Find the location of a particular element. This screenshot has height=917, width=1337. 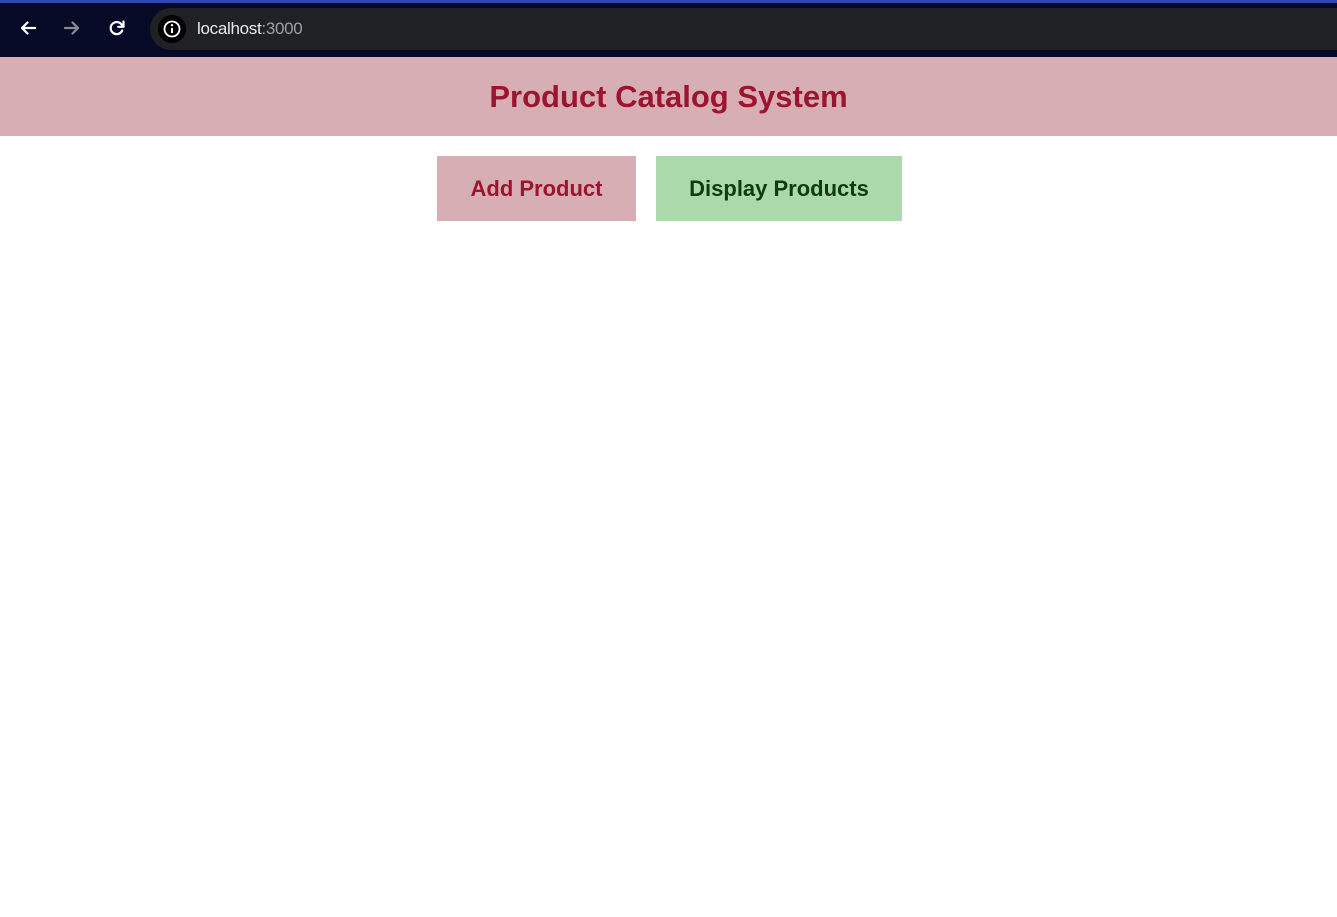

app-header: Product Catalog System is located at coordinates (668, 96).